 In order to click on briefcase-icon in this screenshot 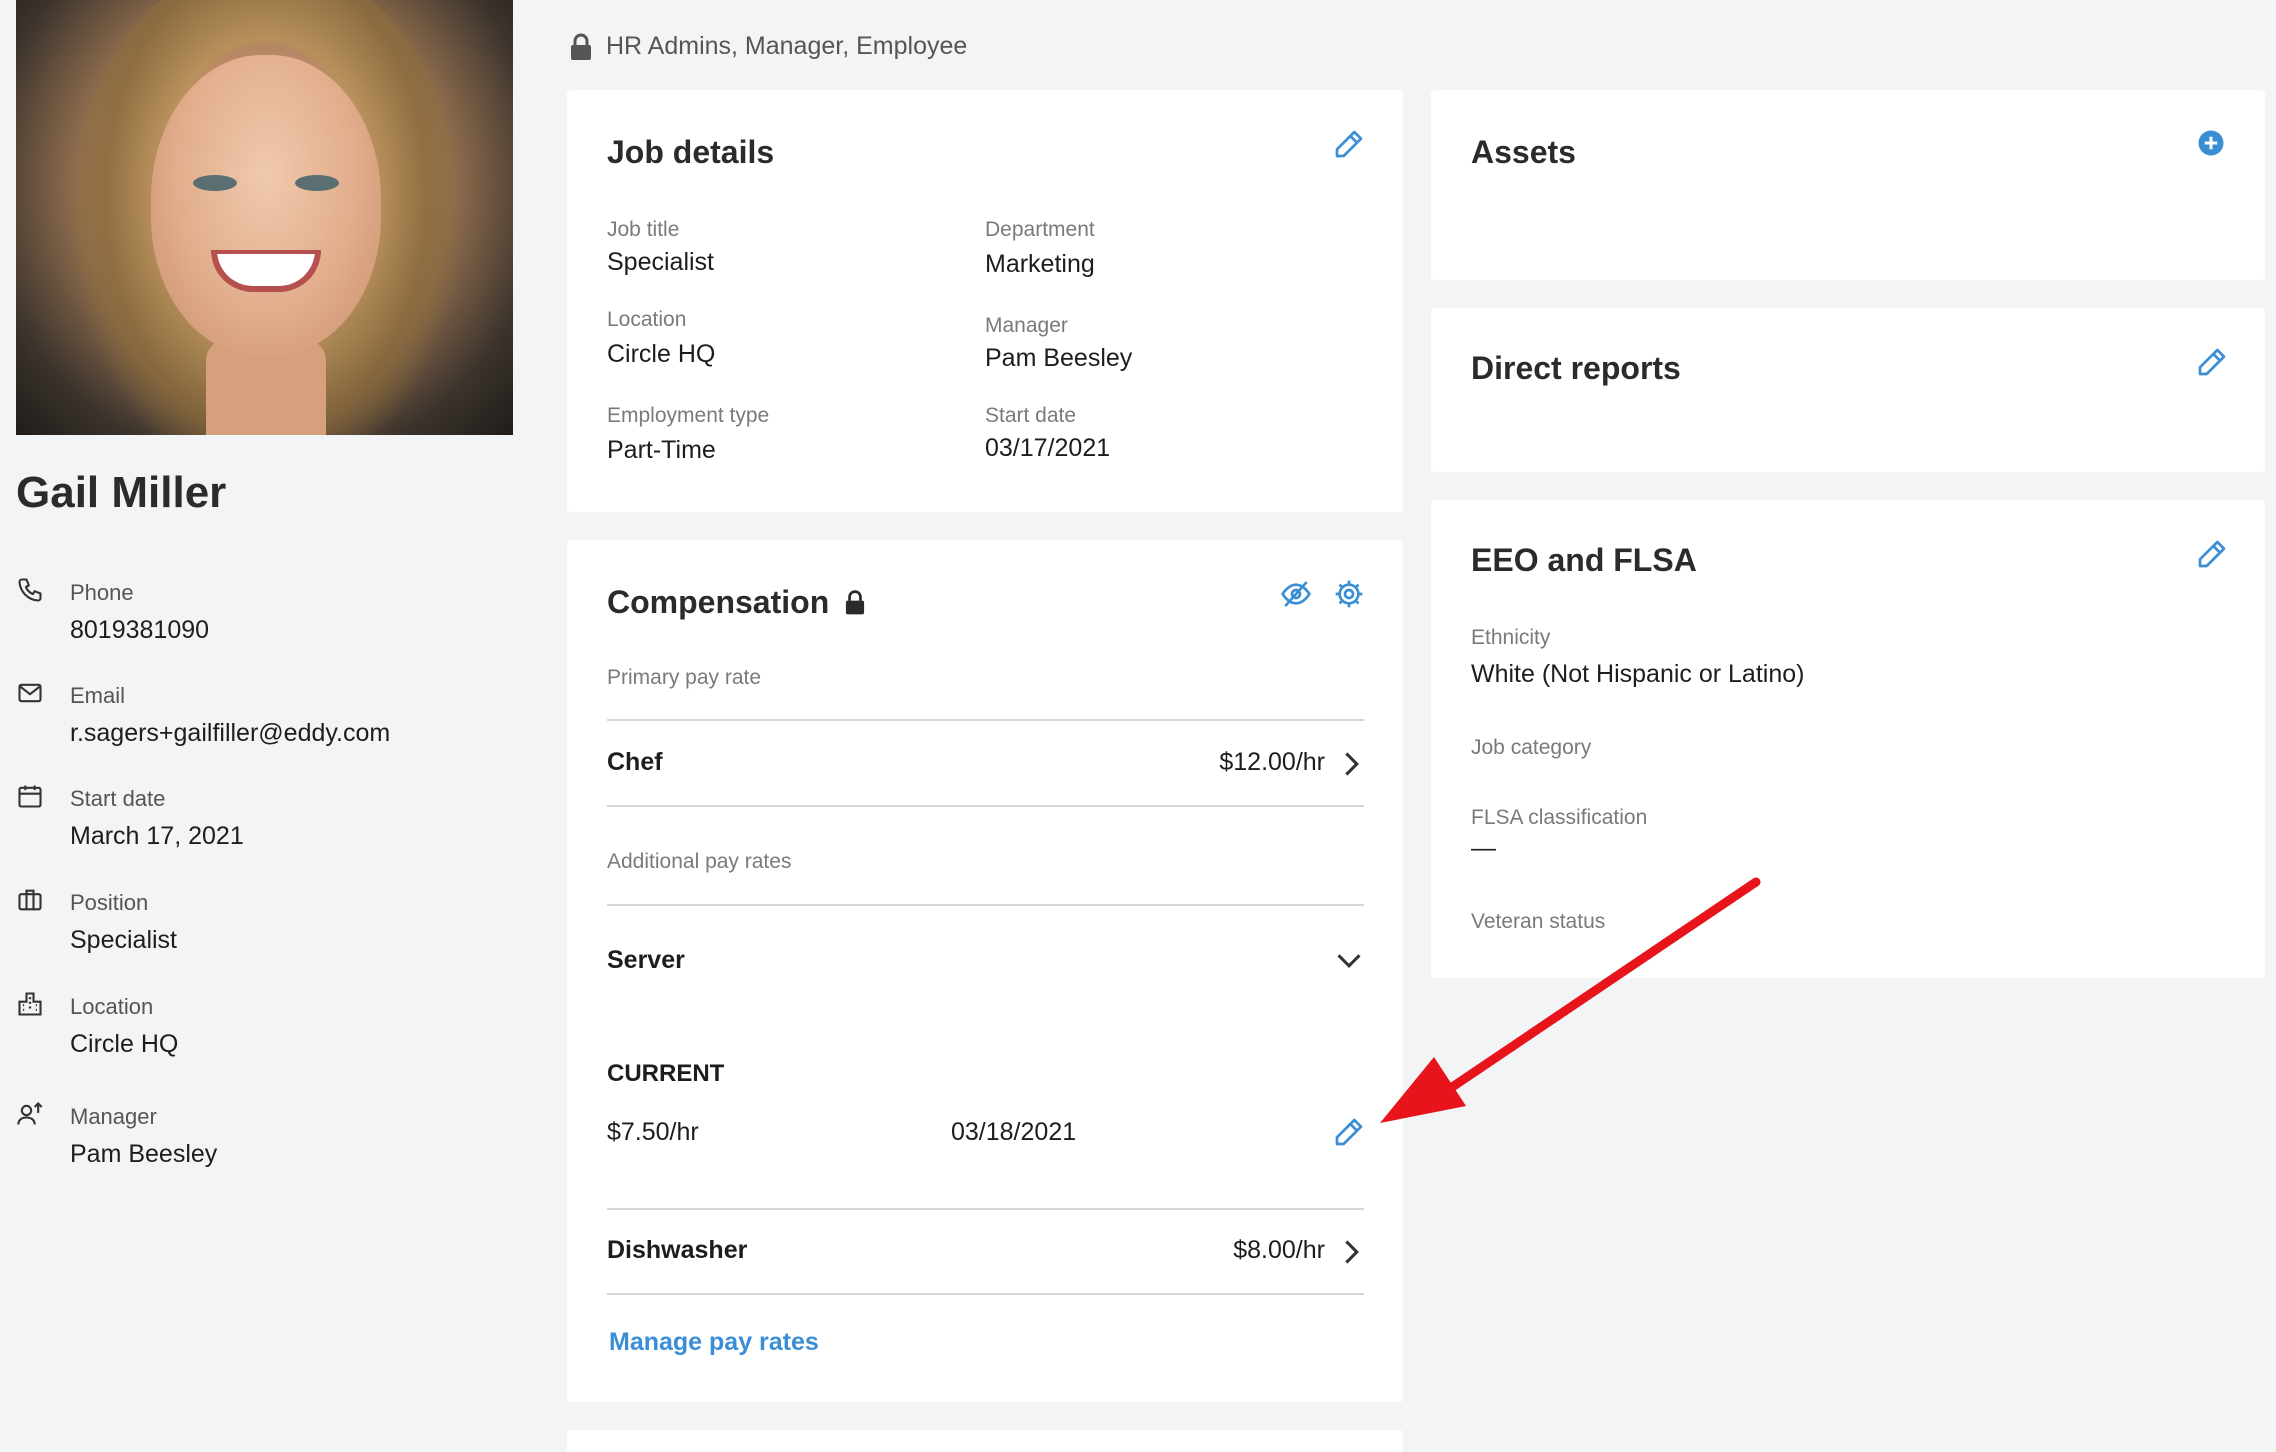, I will do `click(30, 900)`.